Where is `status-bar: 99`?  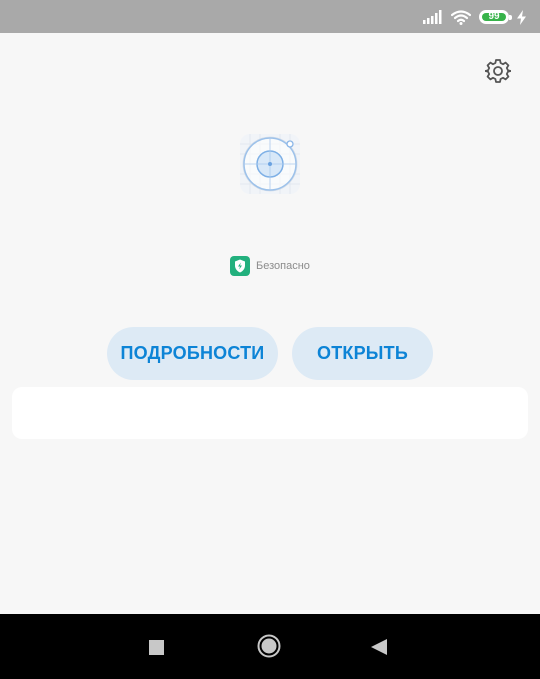 status-bar: 99 is located at coordinates (270, 16).